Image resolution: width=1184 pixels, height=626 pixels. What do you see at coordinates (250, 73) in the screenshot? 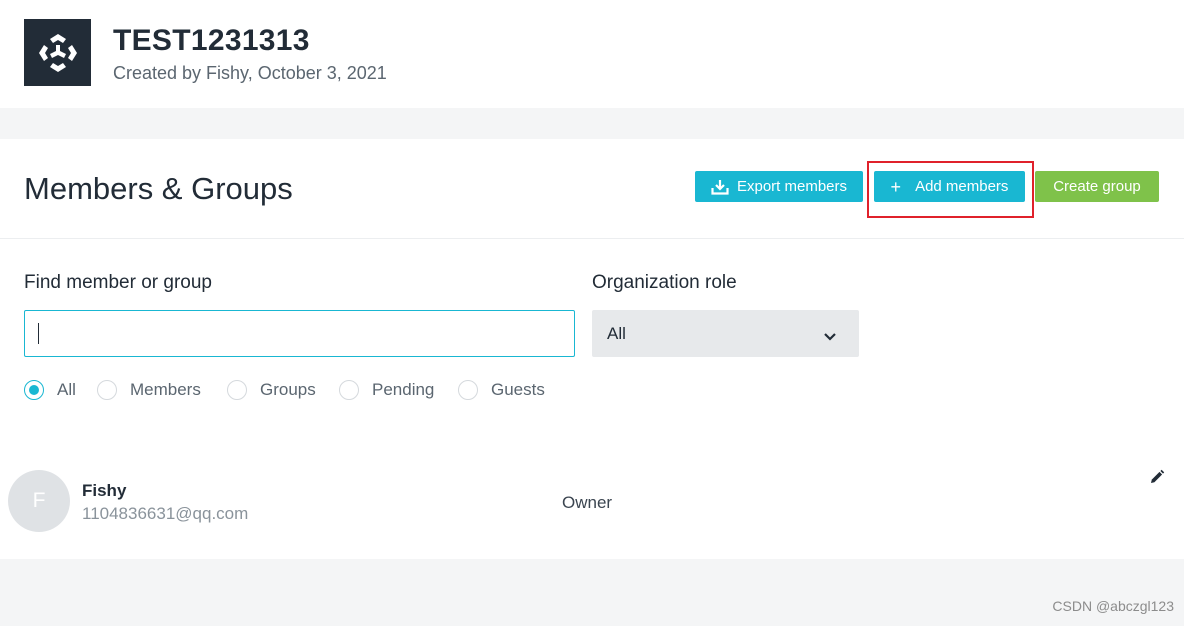
I see `org-created-info: Created by Fishy, October 3, 2021` at bounding box center [250, 73].